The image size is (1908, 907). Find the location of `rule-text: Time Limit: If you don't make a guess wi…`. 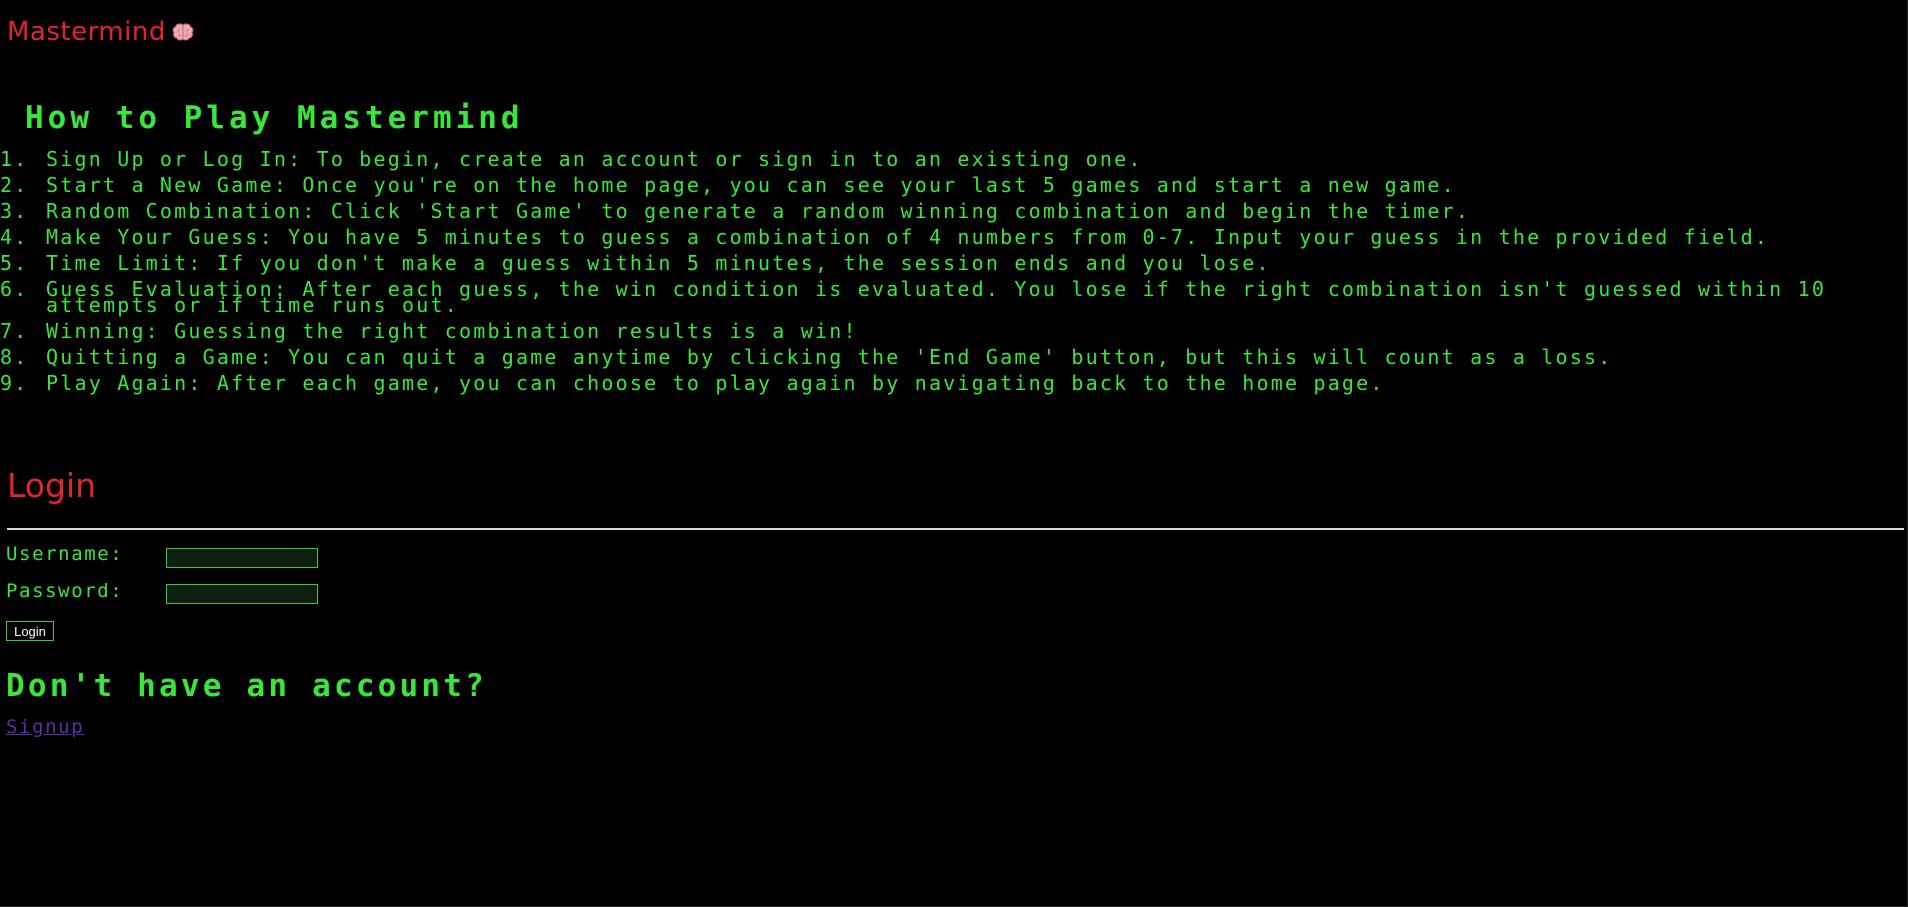

rule-text: Time Limit: If you don't make a guess wi… is located at coordinates (658, 263).